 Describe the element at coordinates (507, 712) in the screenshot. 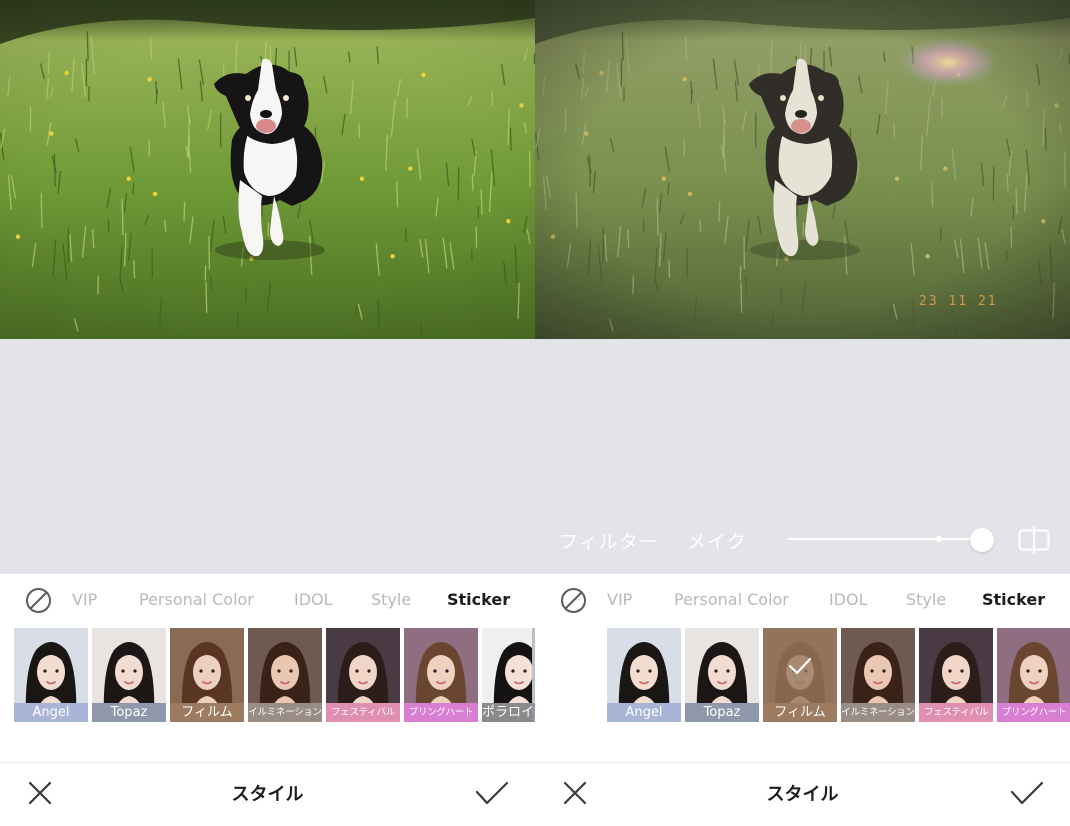

I see `thumbnail-label: ポラロイド` at that location.